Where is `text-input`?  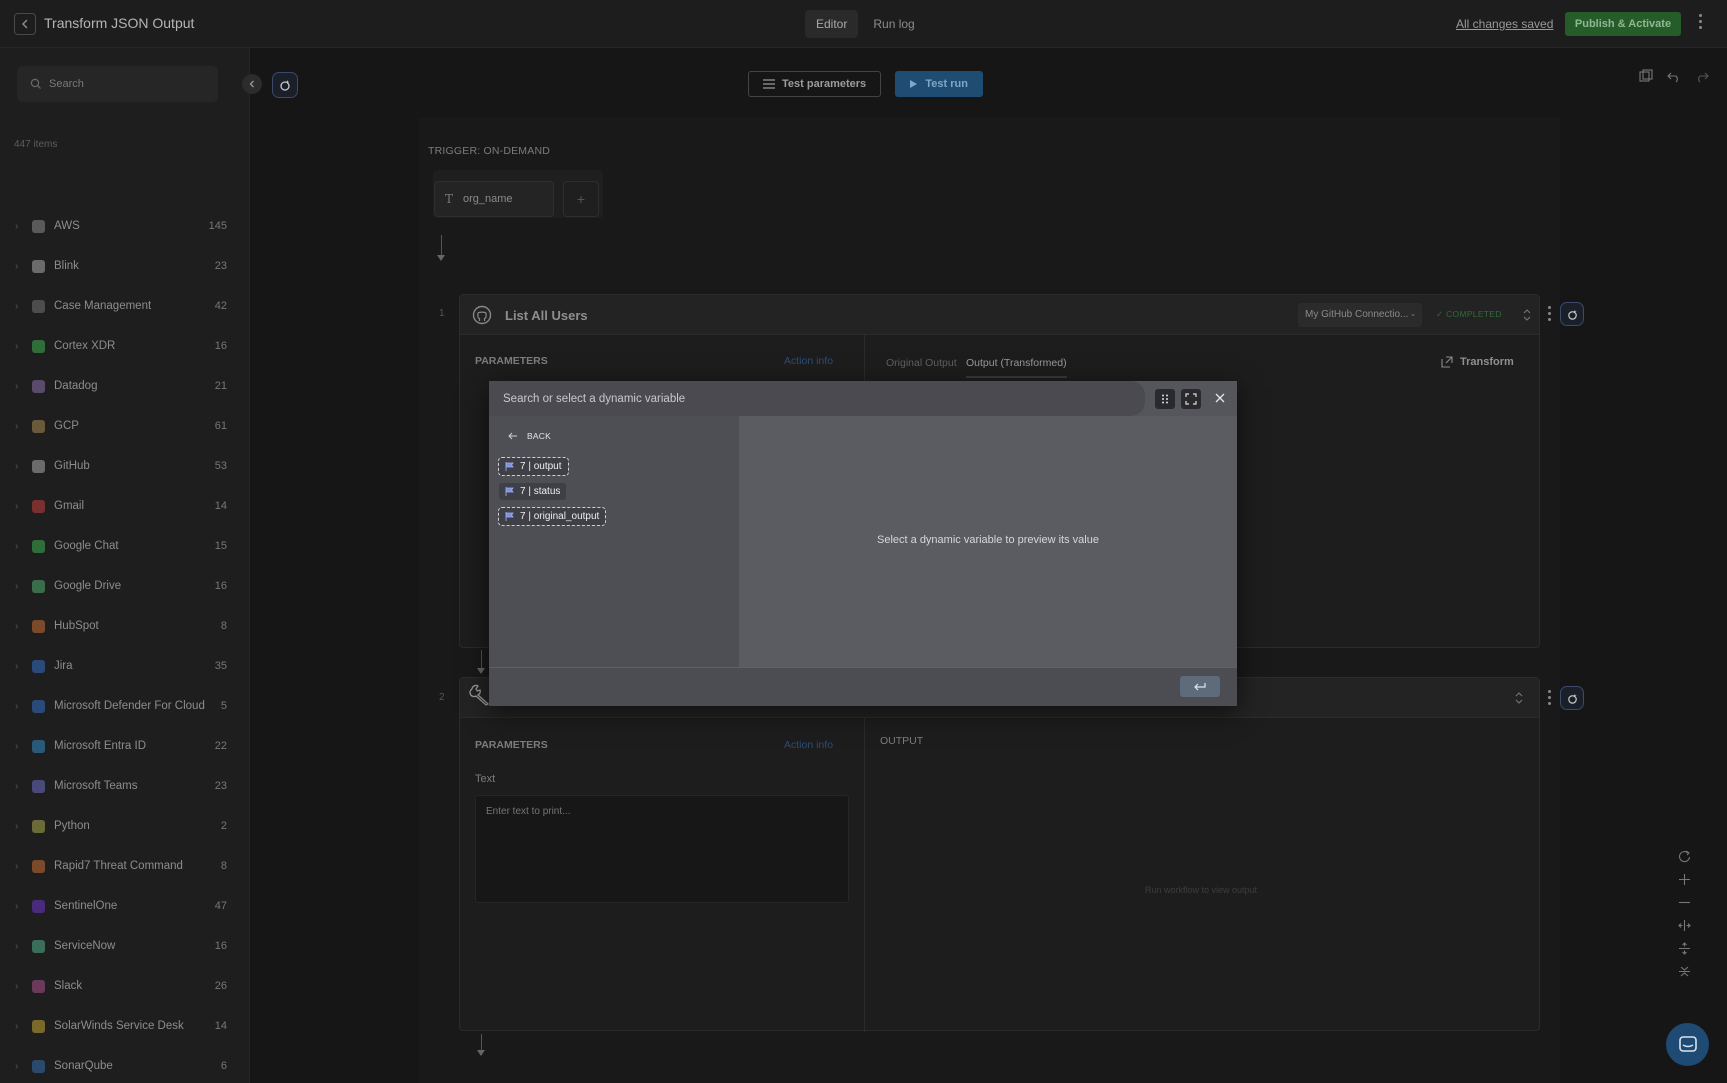
text-input is located at coordinates (662, 849).